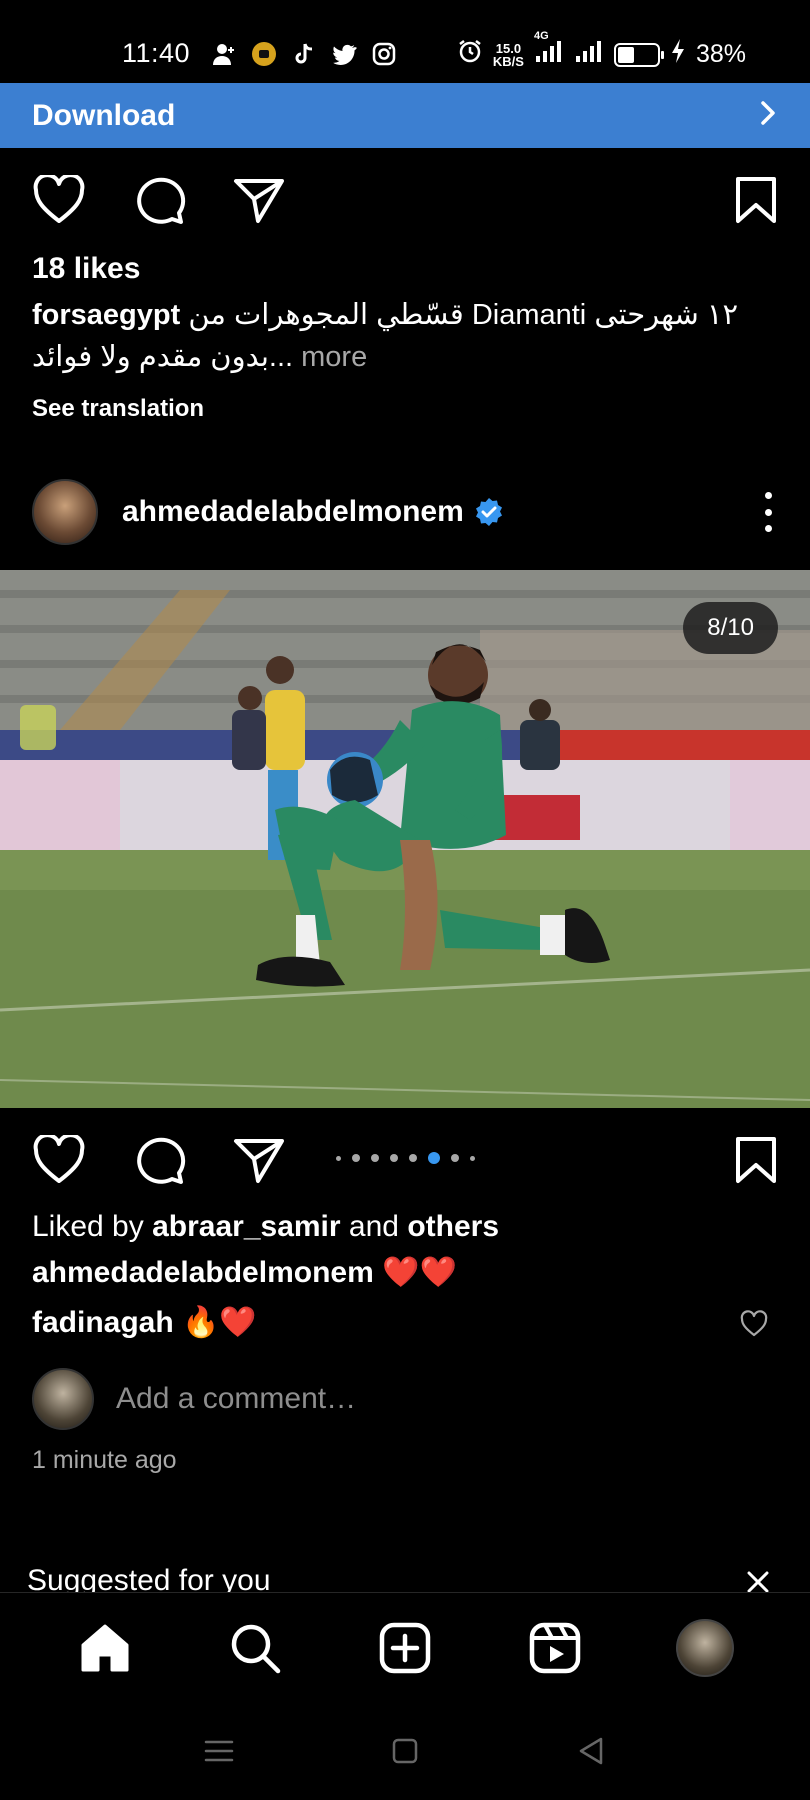 The image size is (810, 1800). I want to click on signal-icon: 4G, so click(549, 50).